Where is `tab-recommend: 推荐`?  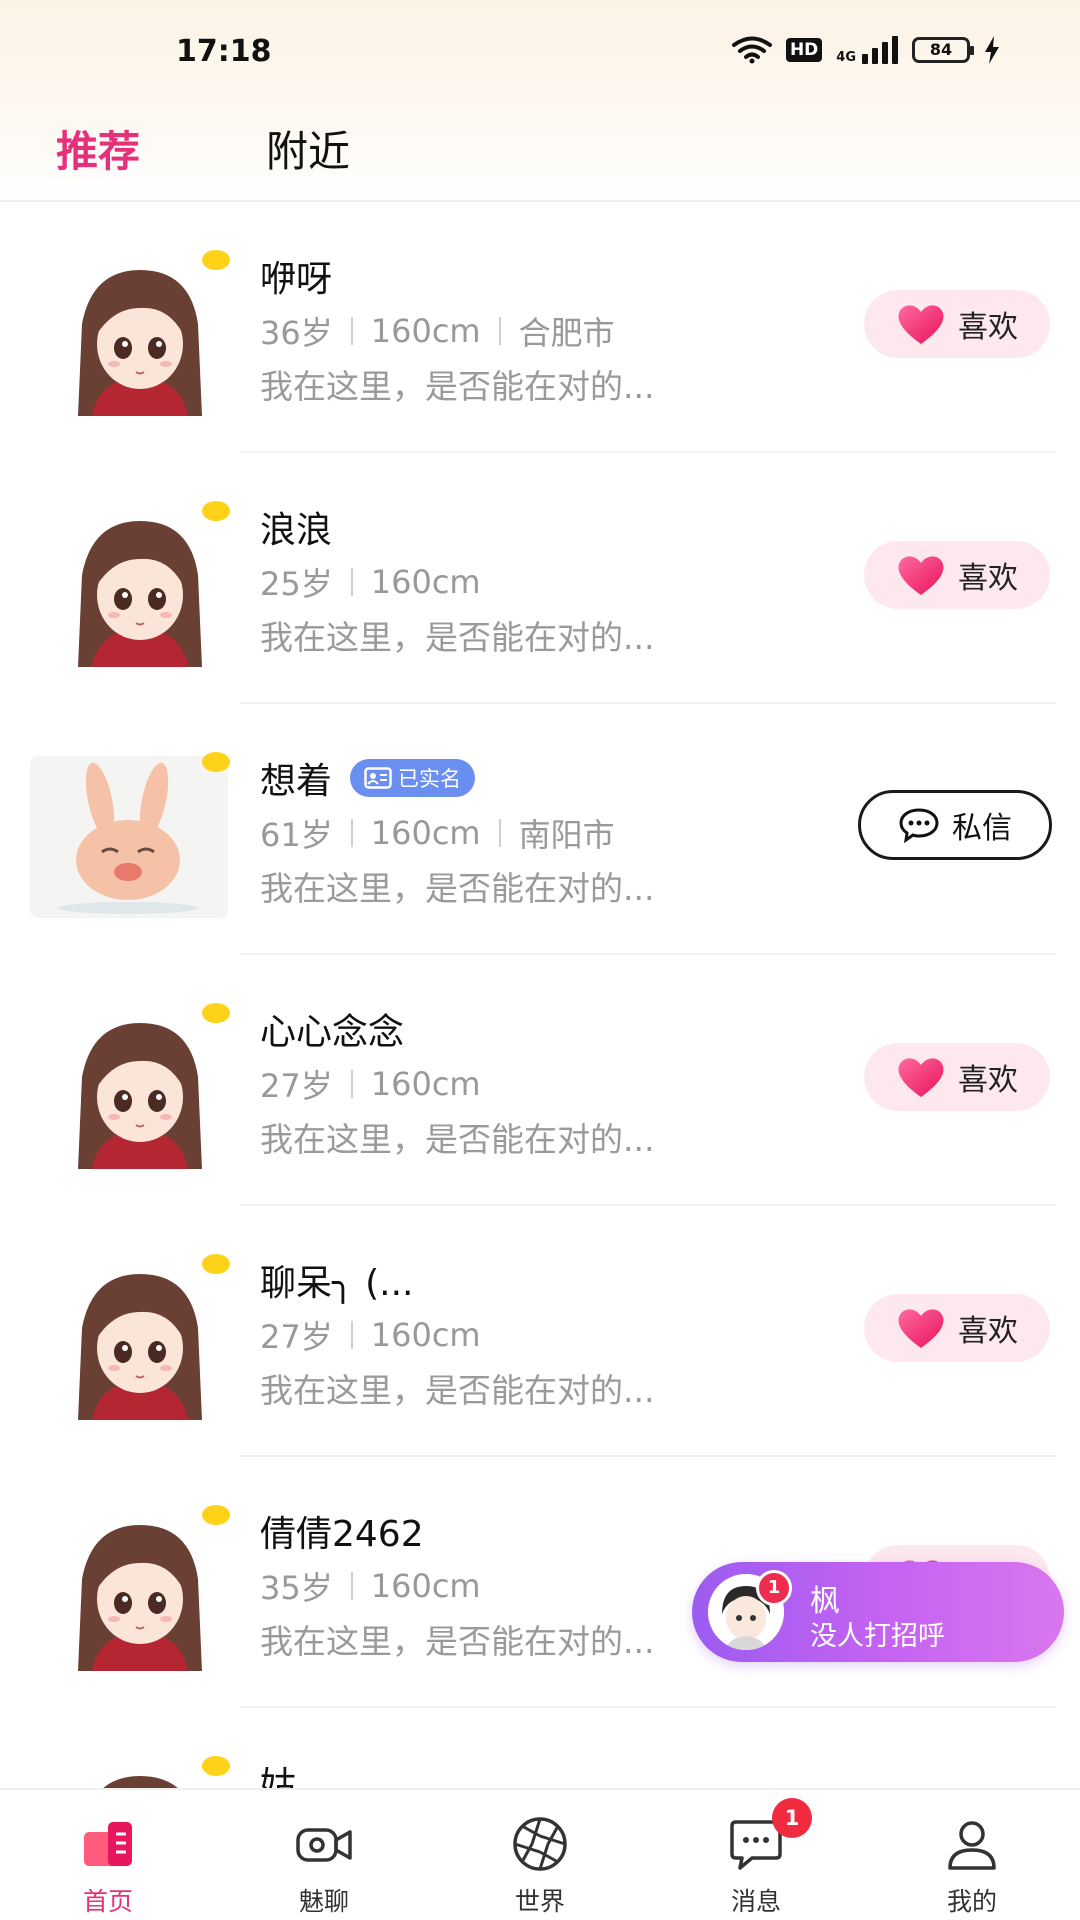
tab-recommend: 推荐 is located at coordinates (98, 148).